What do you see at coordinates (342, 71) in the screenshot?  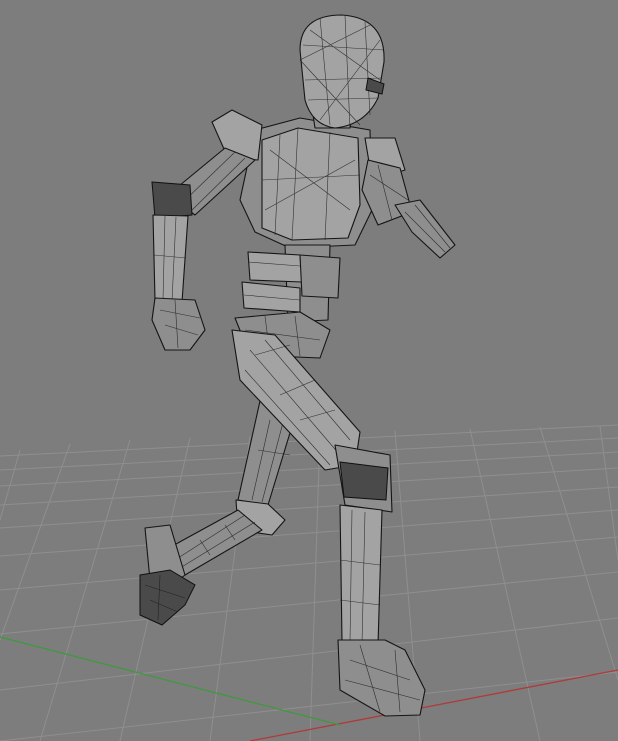 I see `robot-head` at bounding box center [342, 71].